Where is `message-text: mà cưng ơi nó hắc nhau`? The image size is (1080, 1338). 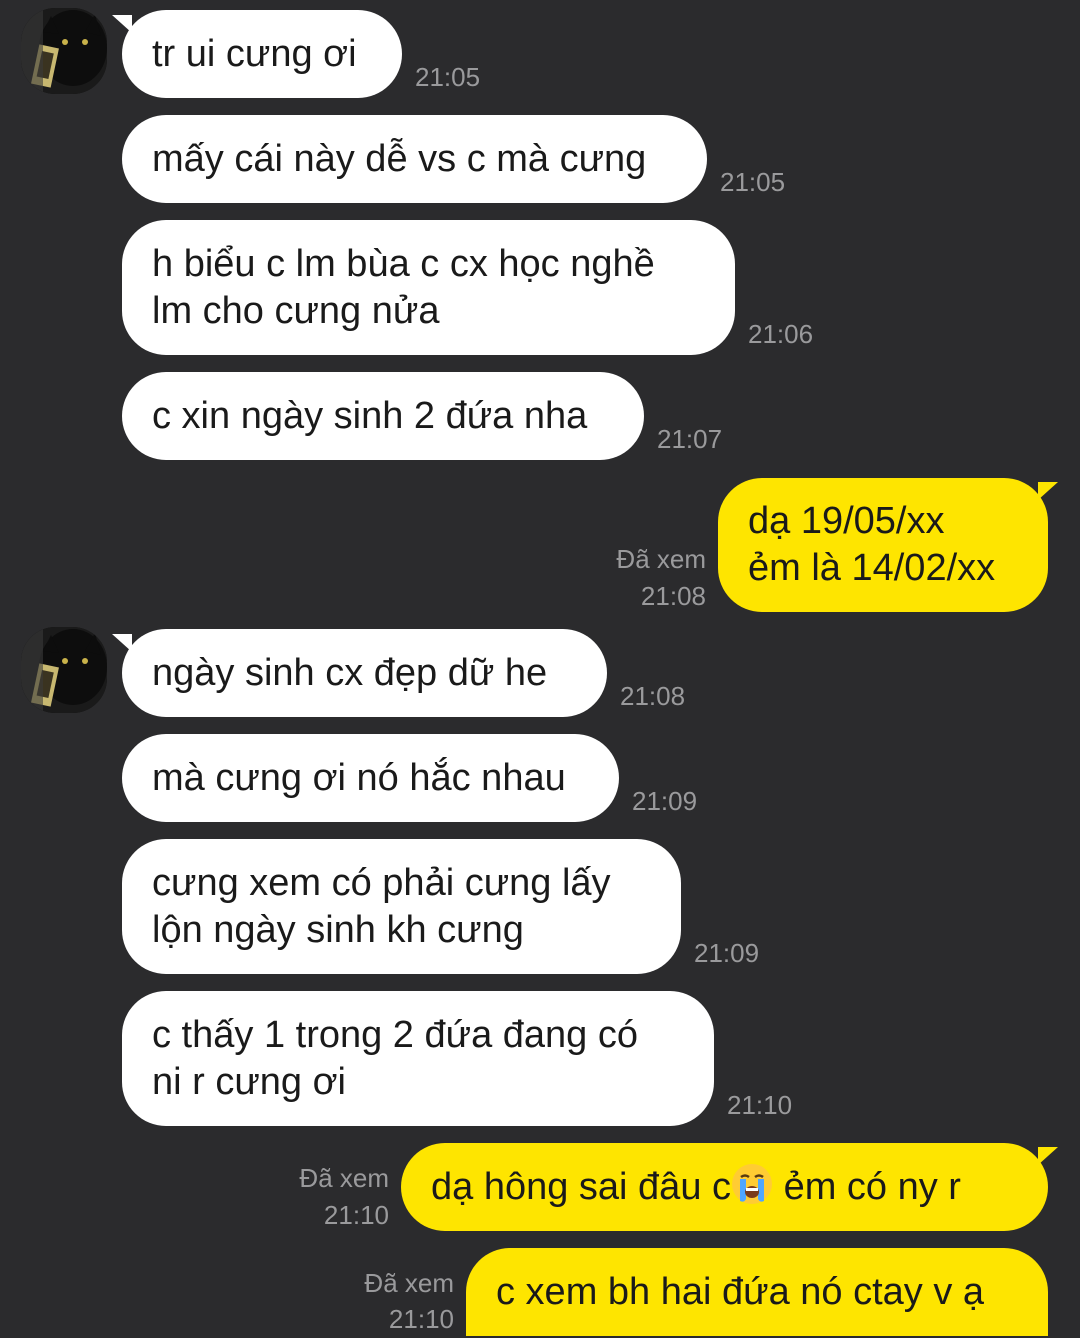 message-text: mà cưng ơi nó hắc nhau is located at coordinates (359, 777).